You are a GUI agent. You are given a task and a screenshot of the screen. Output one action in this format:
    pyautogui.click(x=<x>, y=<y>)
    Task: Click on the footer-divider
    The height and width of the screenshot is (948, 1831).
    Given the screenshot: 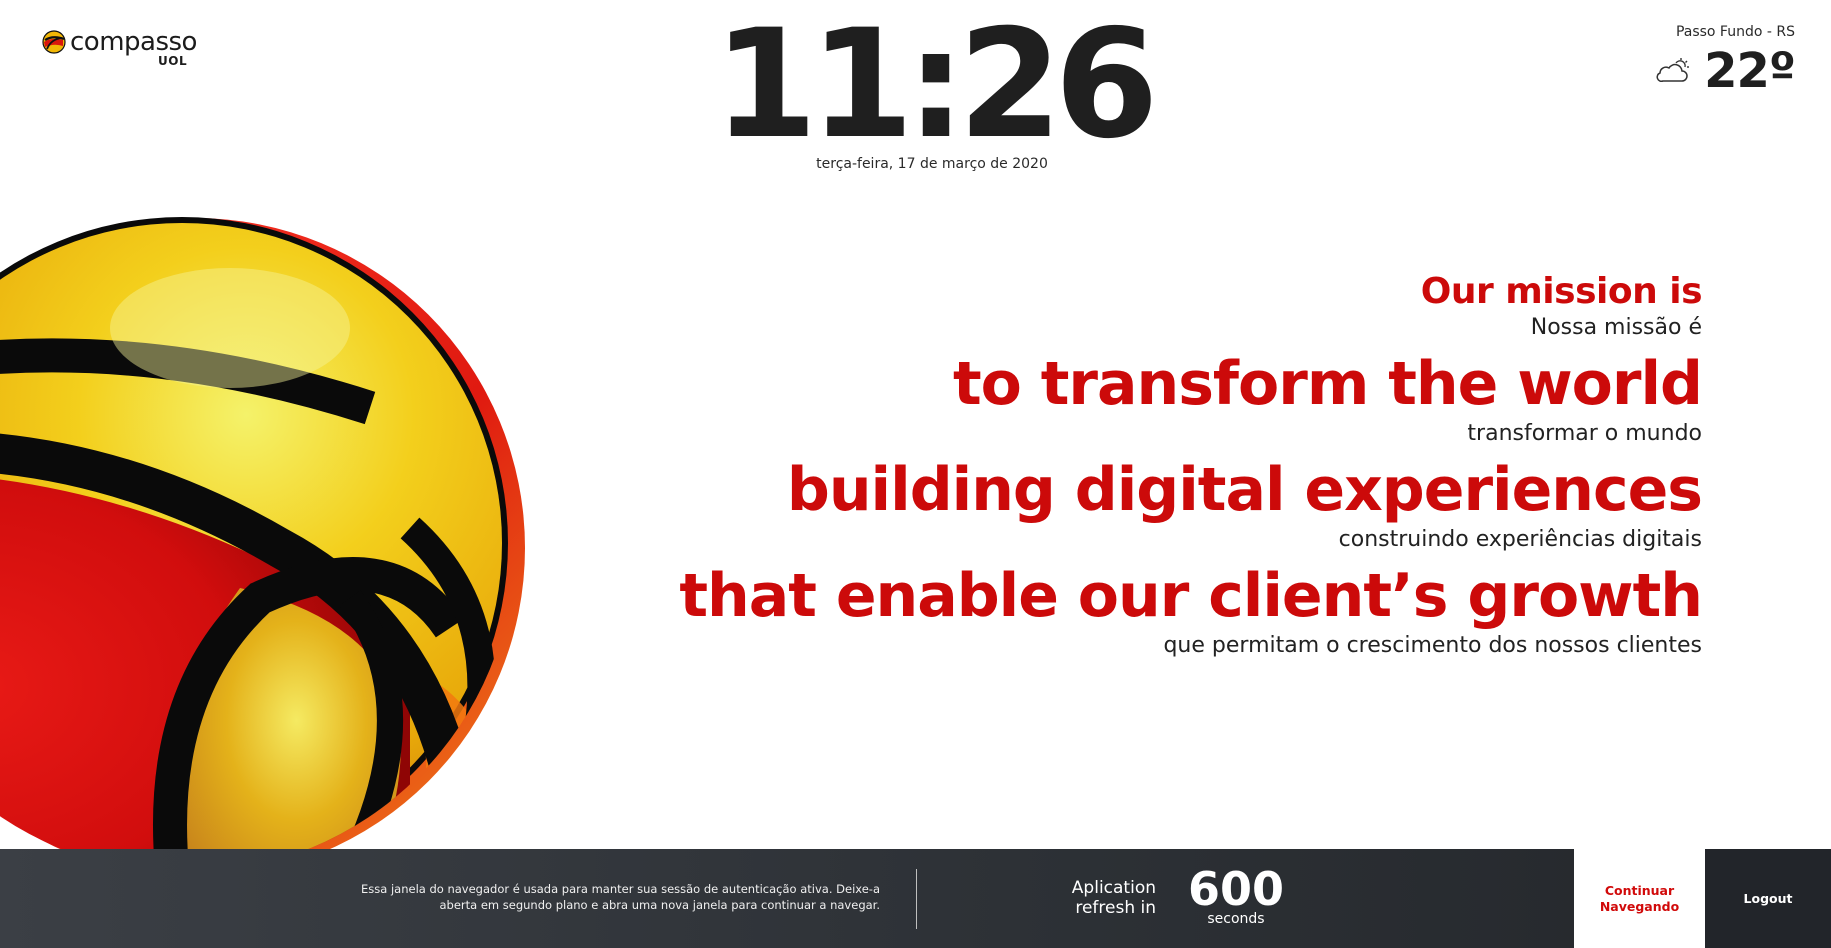 What is the action you would take?
    pyautogui.click(x=916, y=899)
    